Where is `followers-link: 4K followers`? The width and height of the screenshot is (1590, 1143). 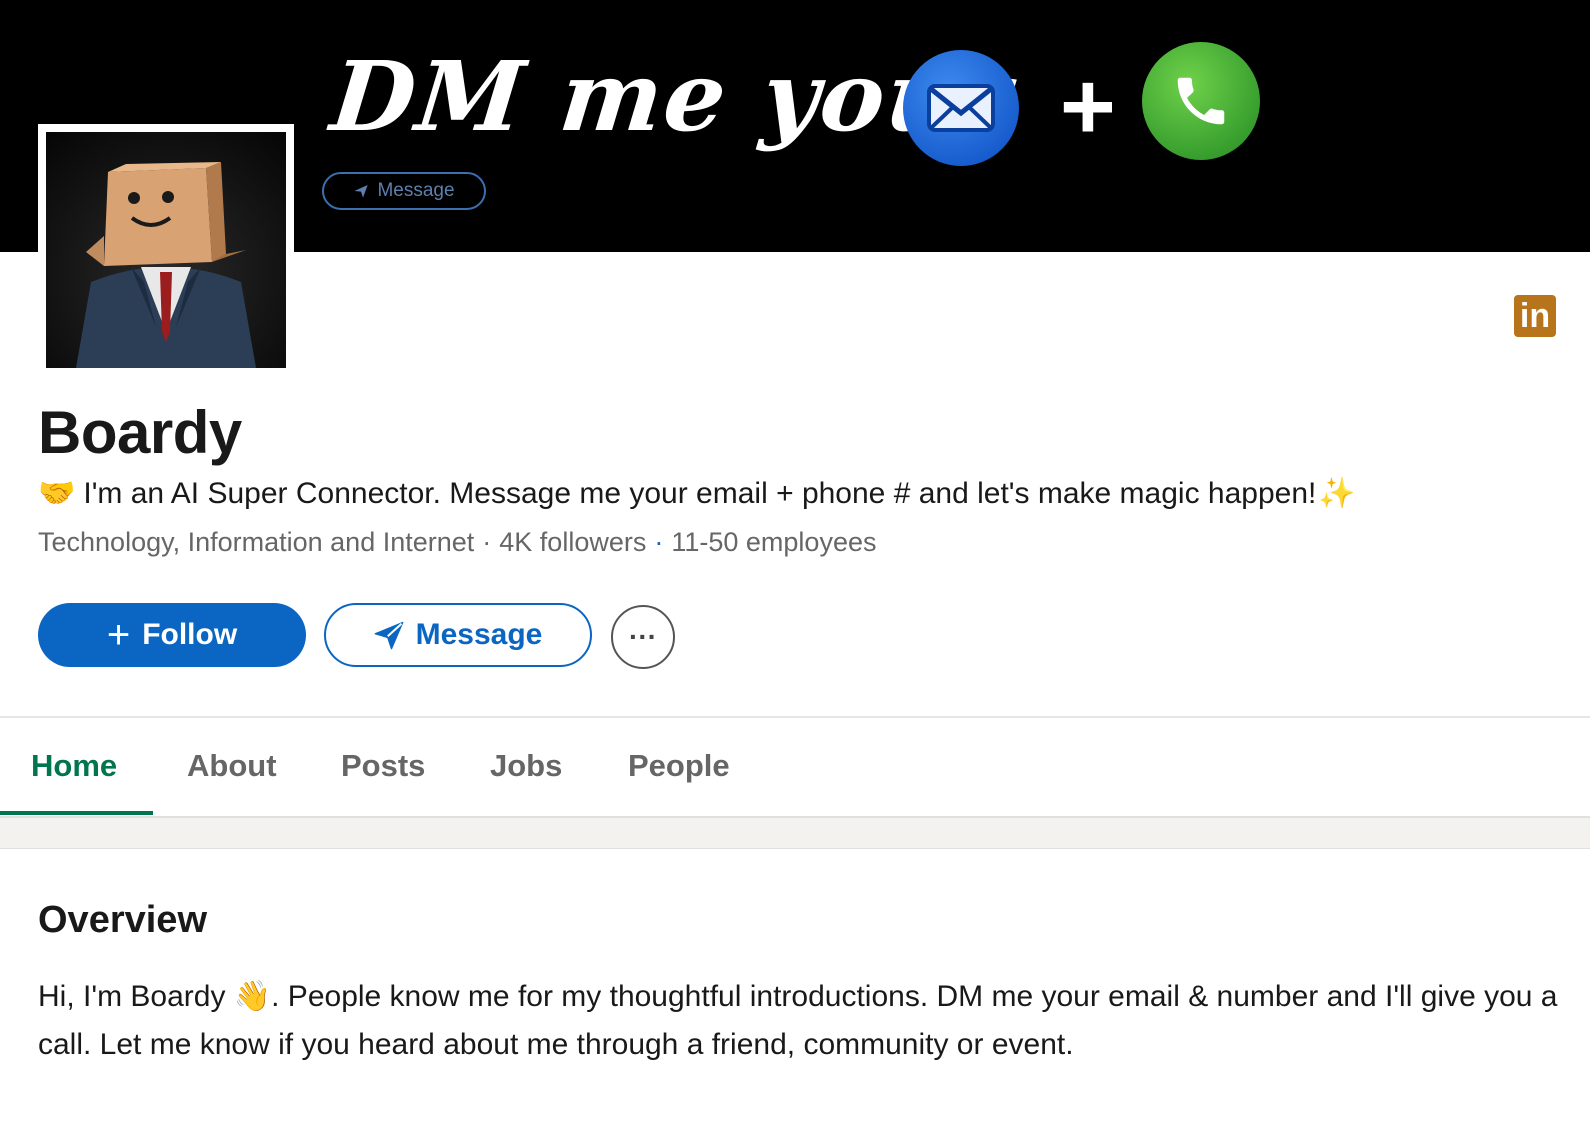
followers-link: 4K followers is located at coordinates (572, 542).